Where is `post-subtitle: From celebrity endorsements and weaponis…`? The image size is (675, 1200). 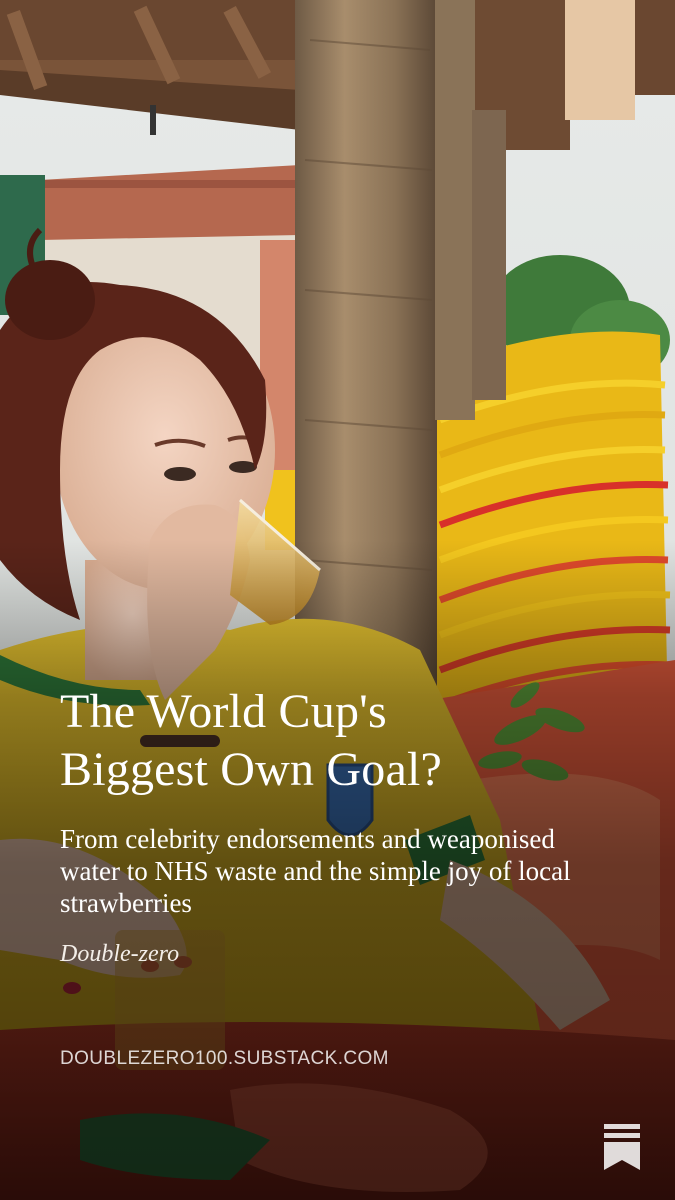
post-subtitle: From celebrity endorsements and weaponis… is located at coordinates (315, 871).